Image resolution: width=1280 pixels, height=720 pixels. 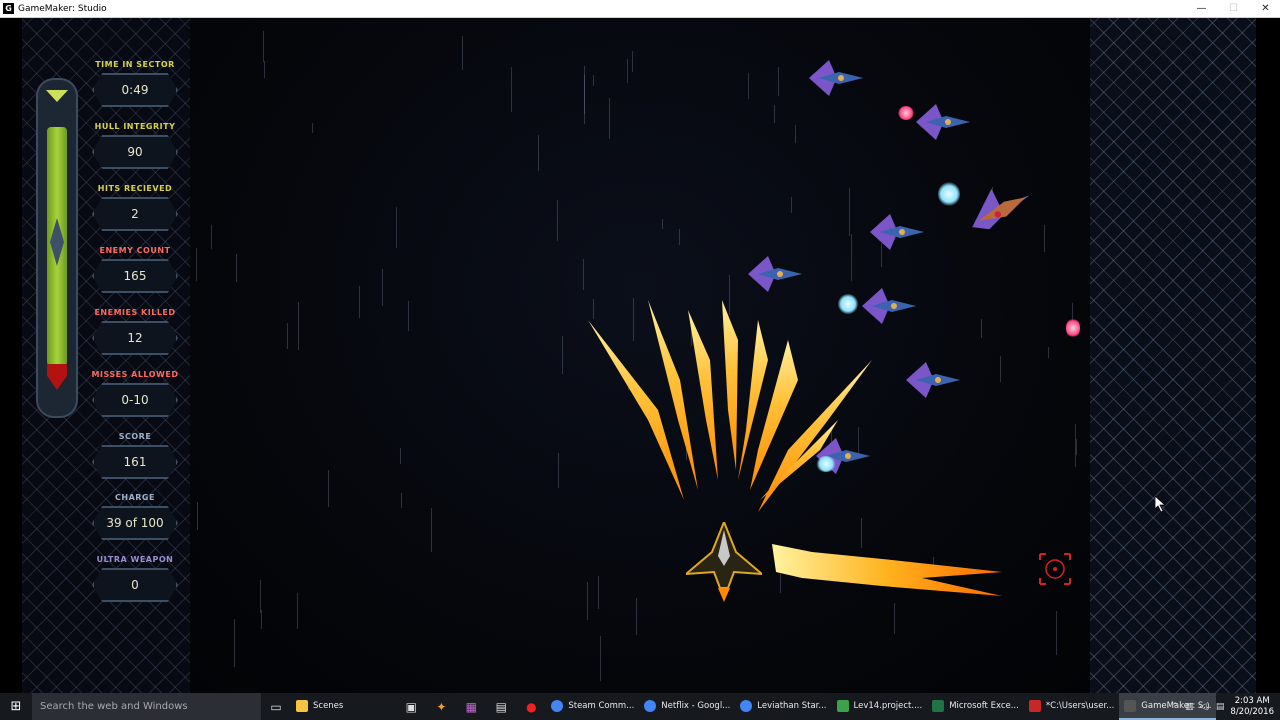 I want to click on stat-value: 39 of 100, so click(x=135, y=523).